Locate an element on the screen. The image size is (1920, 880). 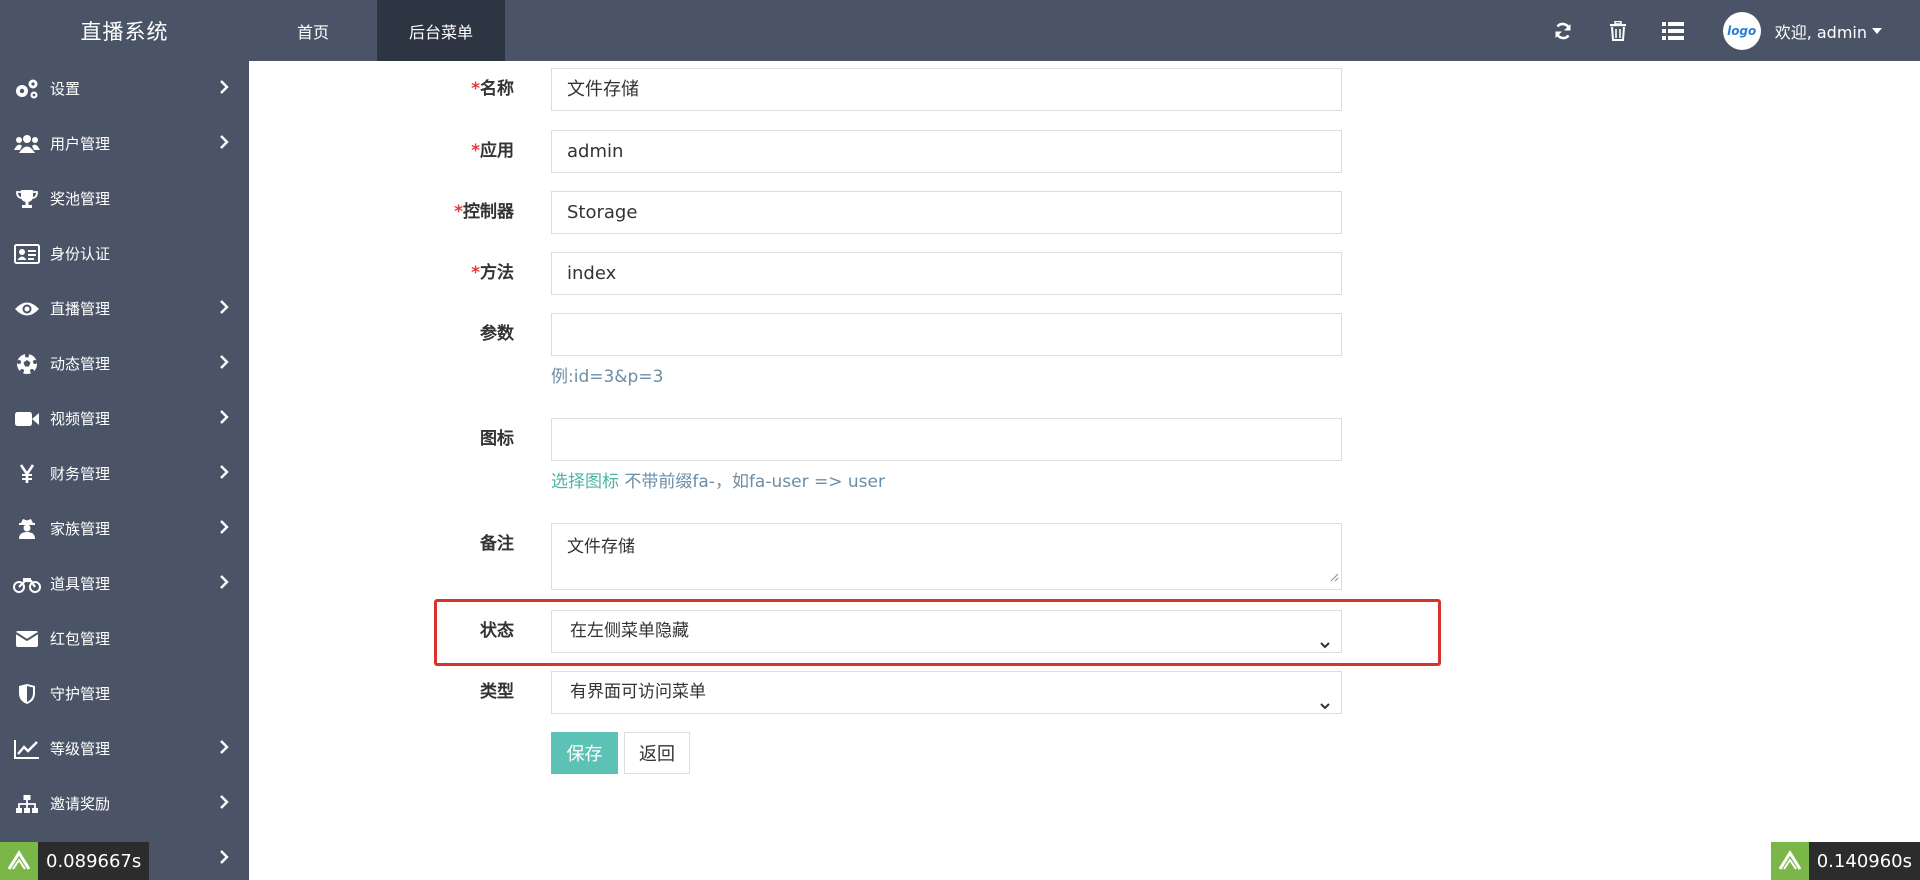
action-input: index is located at coordinates (946, 273).